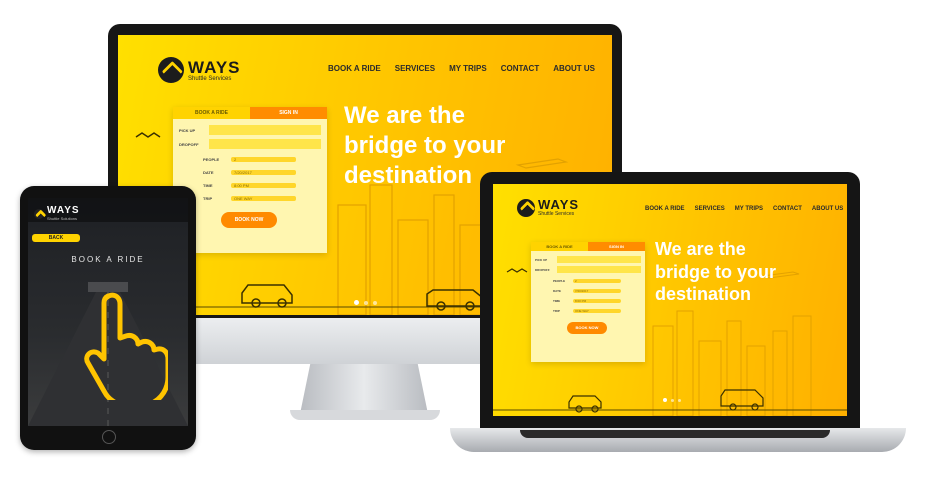 The height and width of the screenshot is (504, 930). Describe the element at coordinates (56, 238) in the screenshot. I see `back-button: BACK` at that location.